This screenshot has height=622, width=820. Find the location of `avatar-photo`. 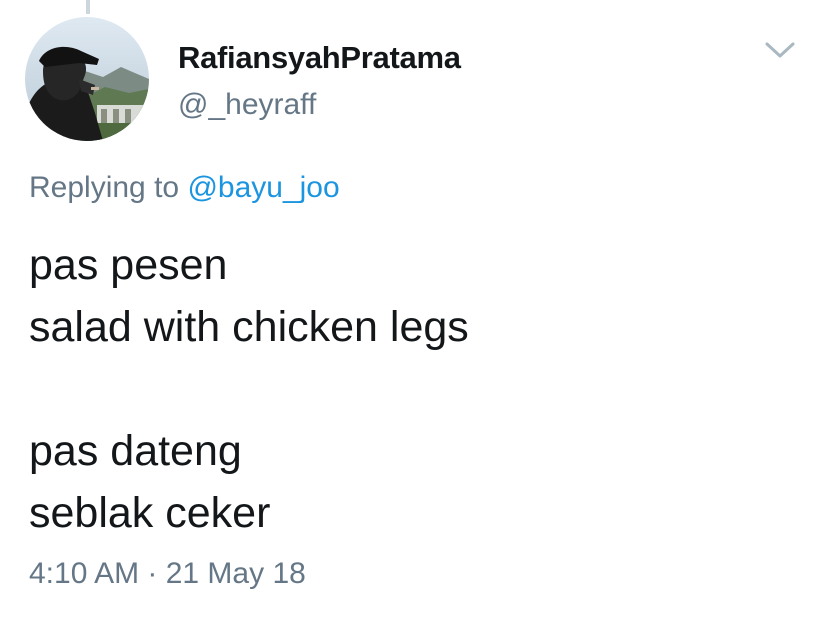

avatar-photo is located at coordinates (87, 79).